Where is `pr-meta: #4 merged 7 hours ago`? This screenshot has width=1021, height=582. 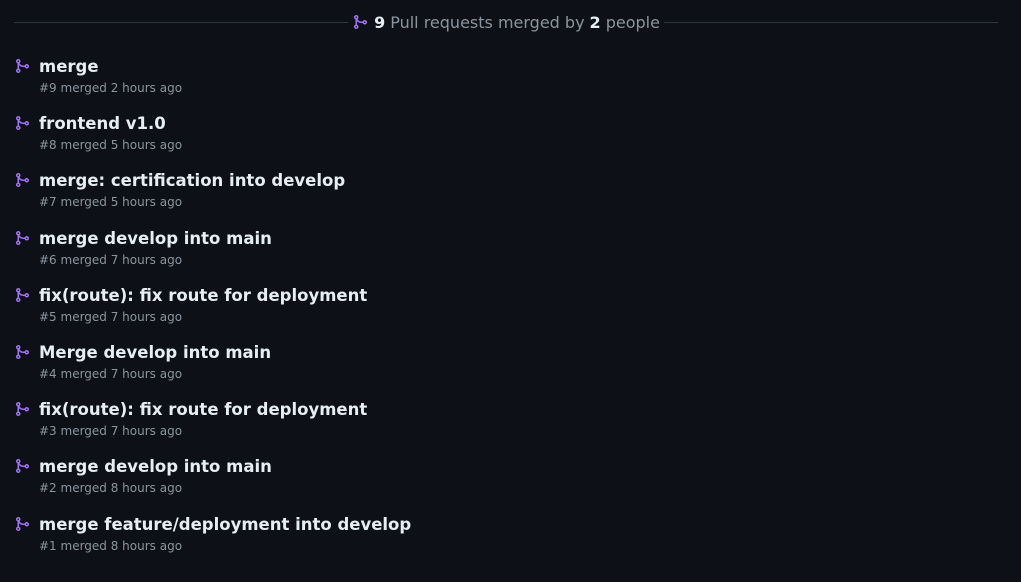
pr-meta: #4 merged 7 hours ago is located at coordinates (111, 373).